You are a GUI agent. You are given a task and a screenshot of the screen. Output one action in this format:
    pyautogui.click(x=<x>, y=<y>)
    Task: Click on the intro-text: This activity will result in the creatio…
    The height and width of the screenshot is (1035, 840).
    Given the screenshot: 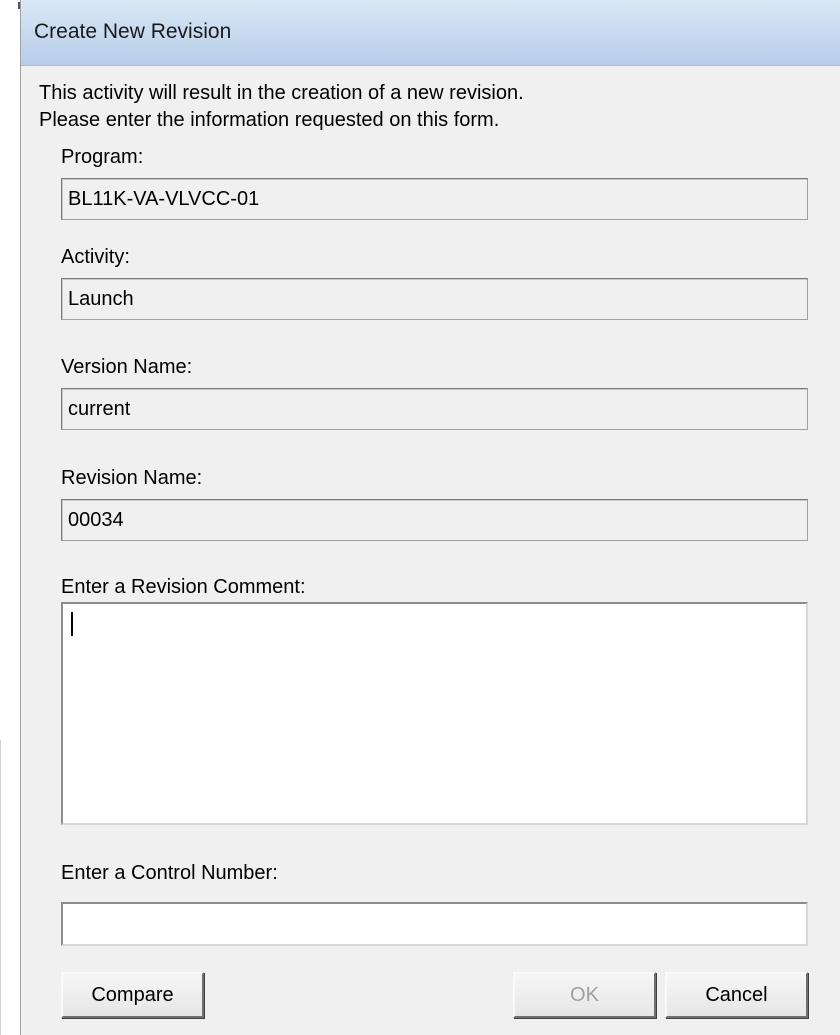 What is the action you would take?
    pyautogui.click(x=281, y=107)
    